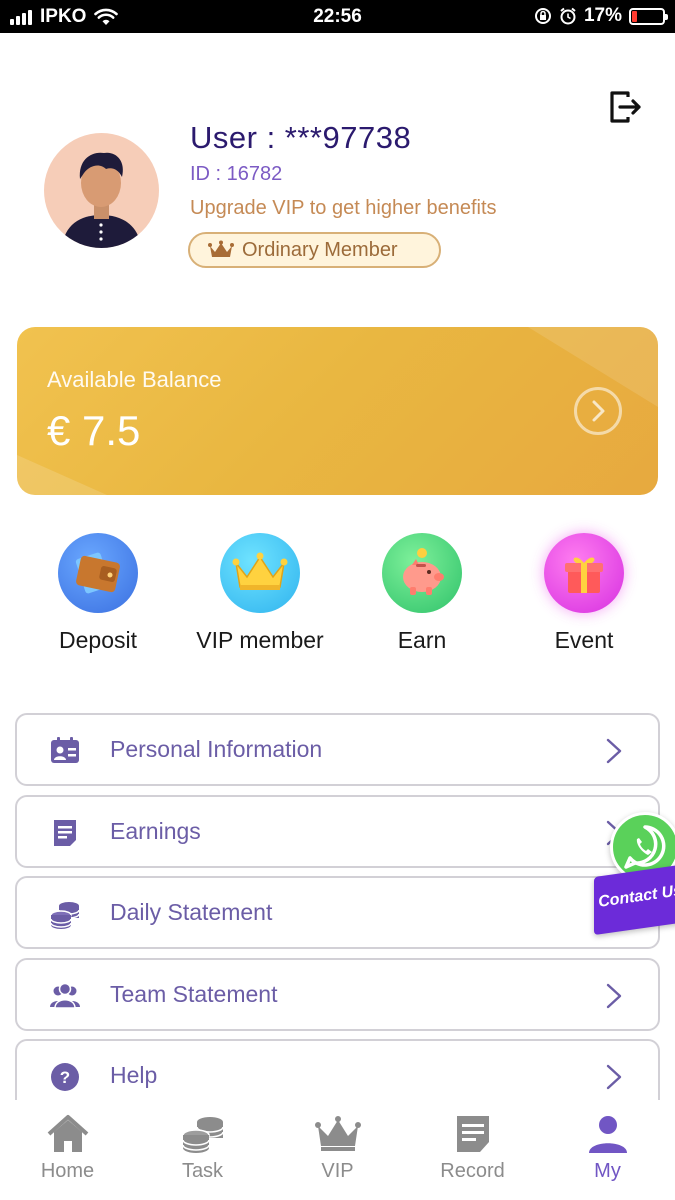 The image size is (675, 1200). What do you see at coordinates (633, 874) in the screenshot?
I see `contact-us-button: Contact Us` at bounding box center [633, 874].